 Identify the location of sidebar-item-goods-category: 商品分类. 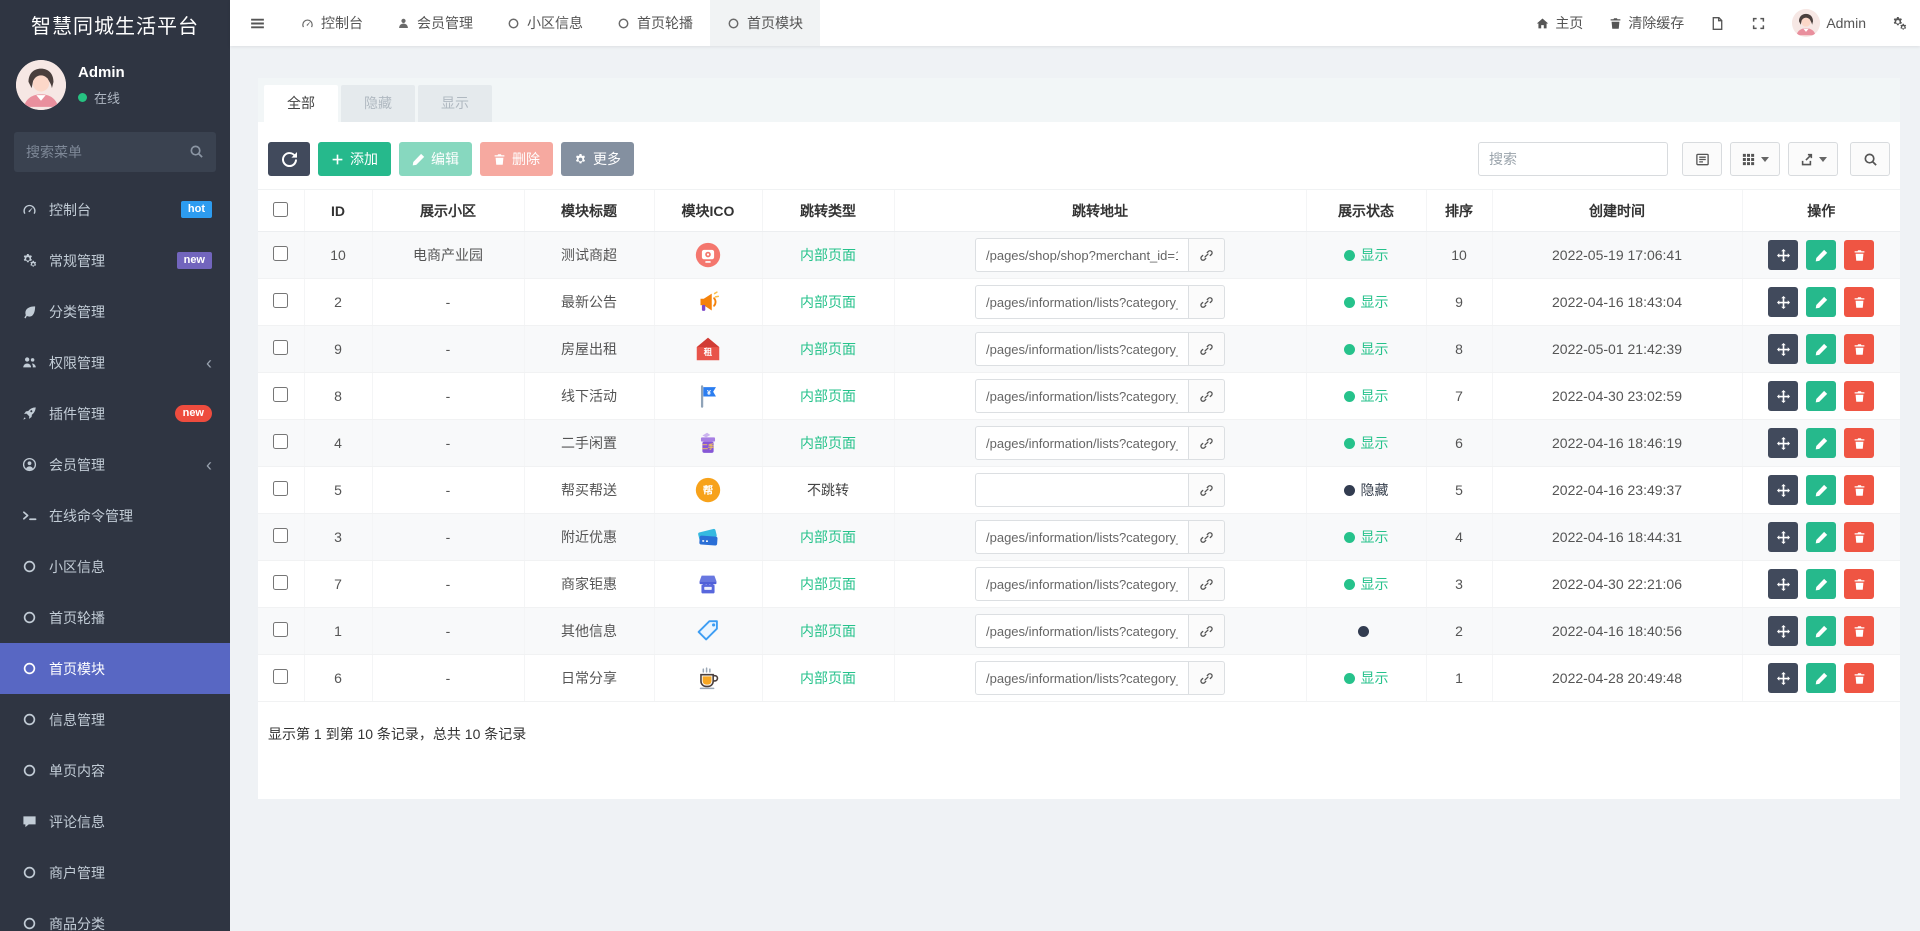
(115, 914).